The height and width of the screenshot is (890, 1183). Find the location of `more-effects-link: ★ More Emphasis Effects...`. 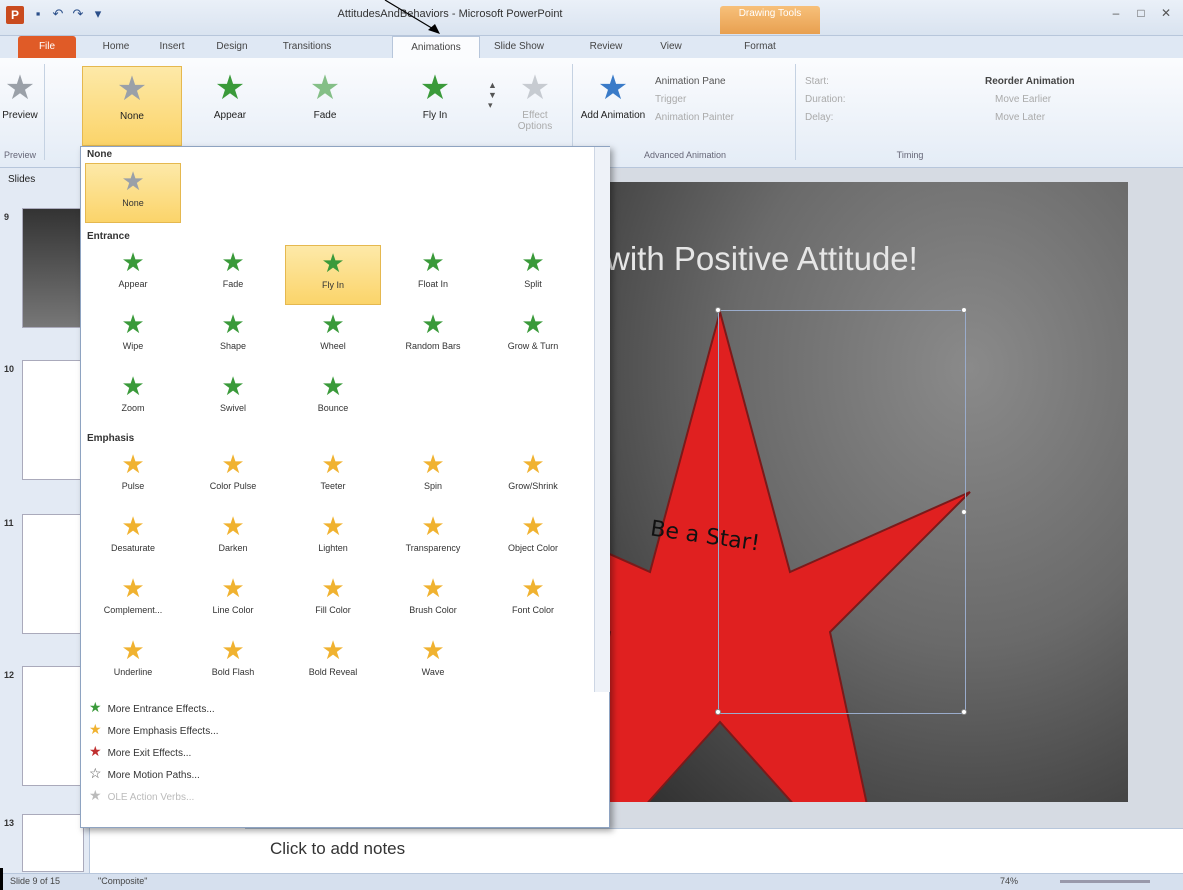

more-effects-link: ★ More Emphasis Effects... is located at coordinates (154, 729).